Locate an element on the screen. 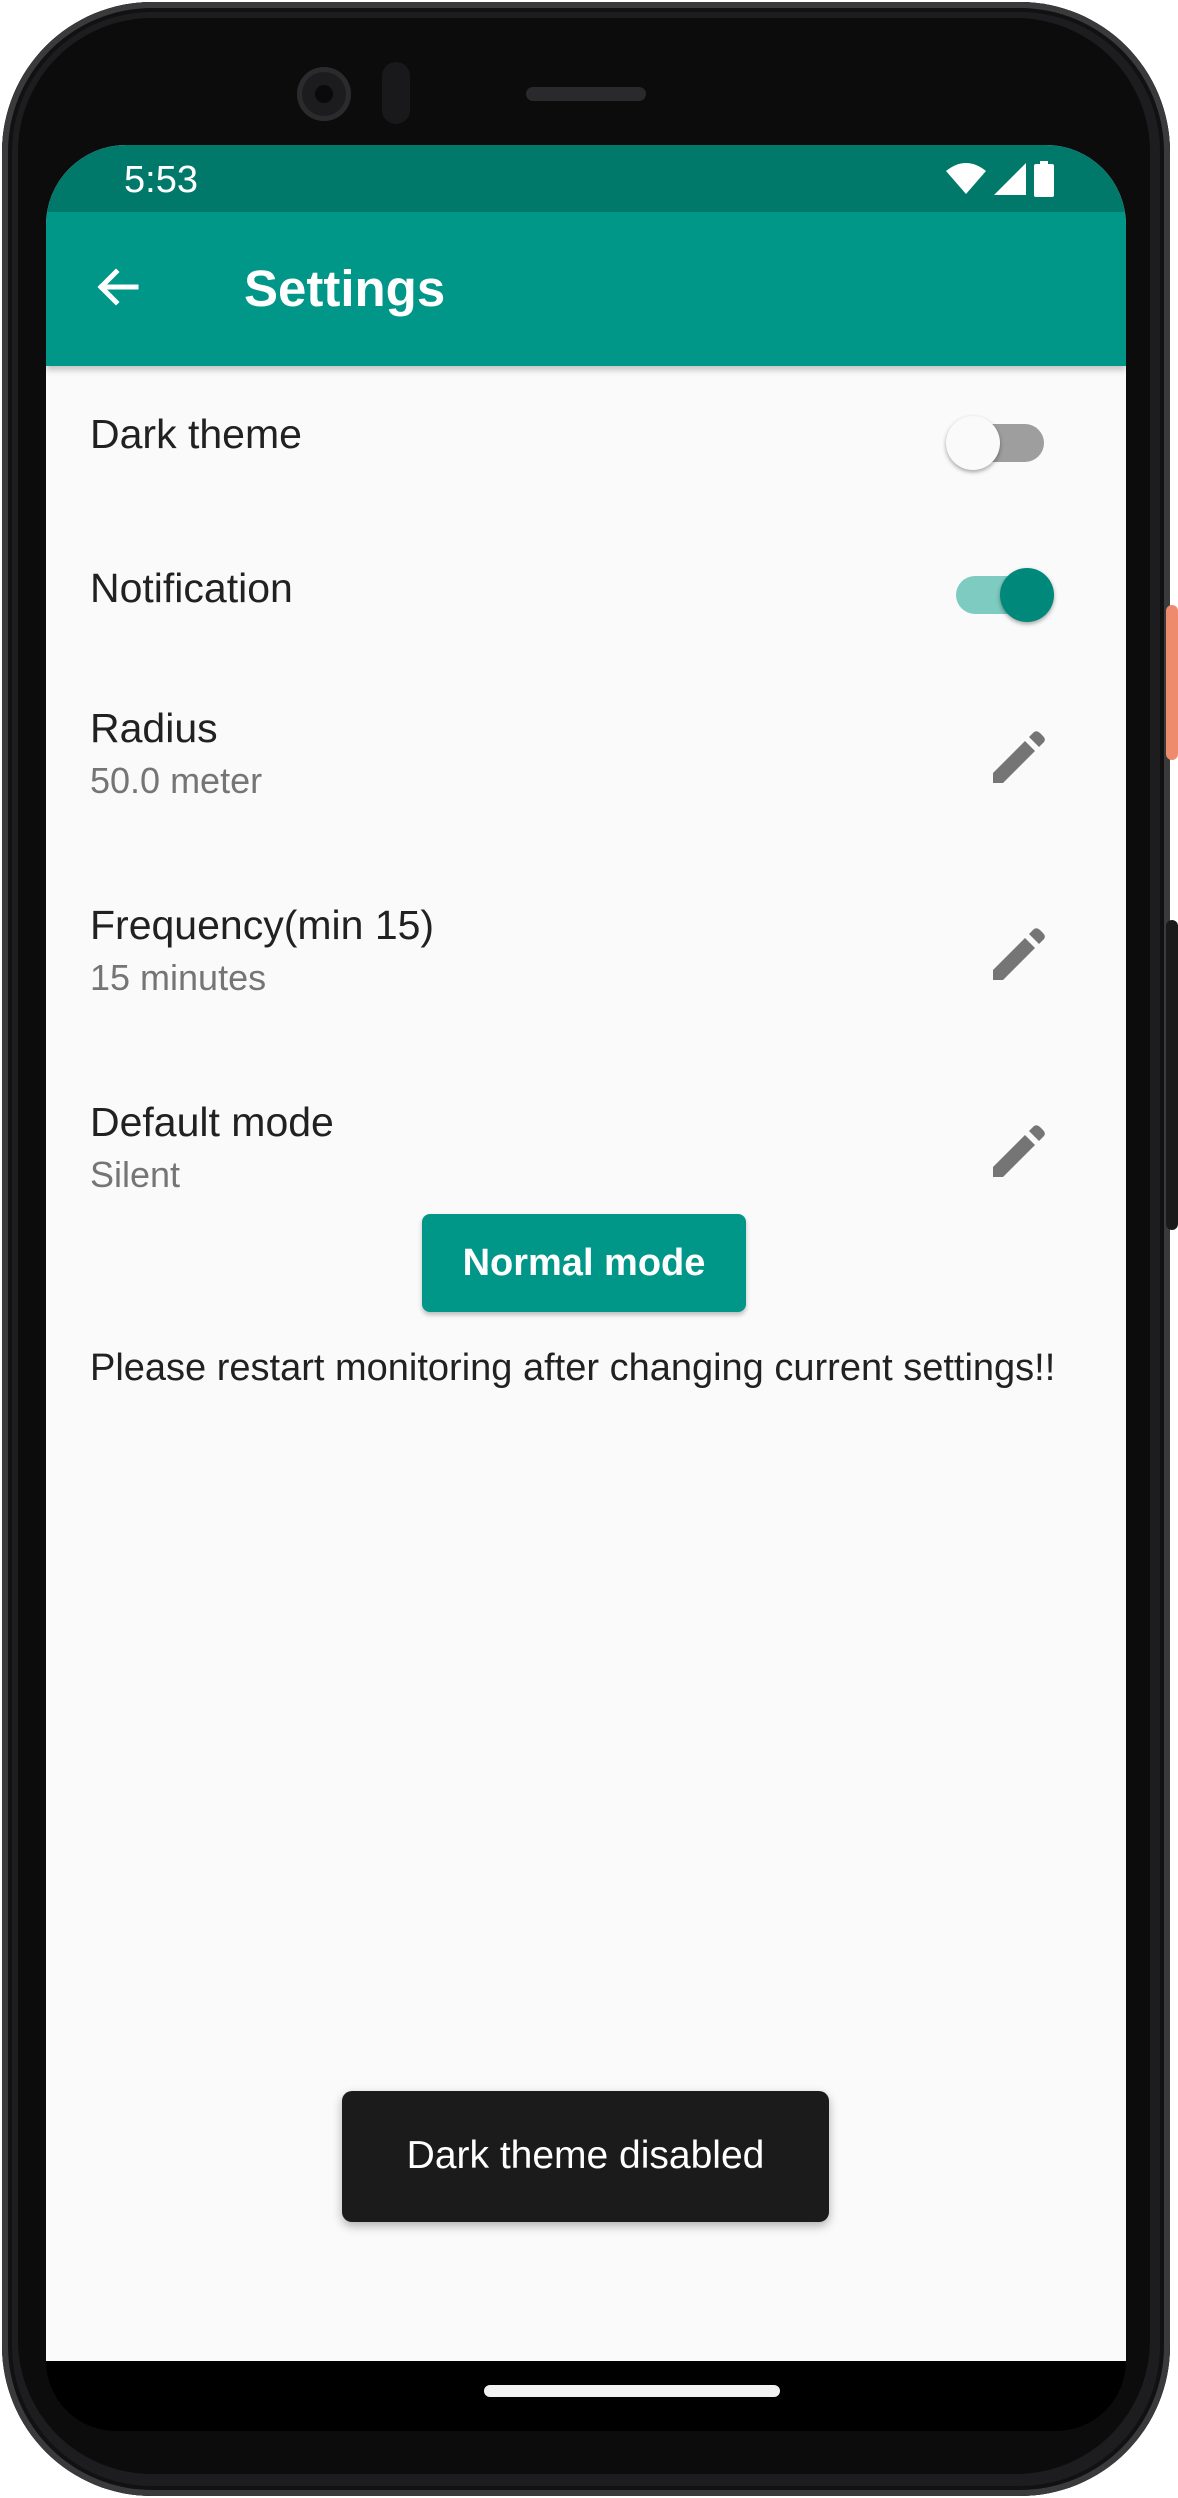 The height and width of the screenshot is (2498, 1178). snackbar: Dark theme disabled is located at coordinates (585, 2156).